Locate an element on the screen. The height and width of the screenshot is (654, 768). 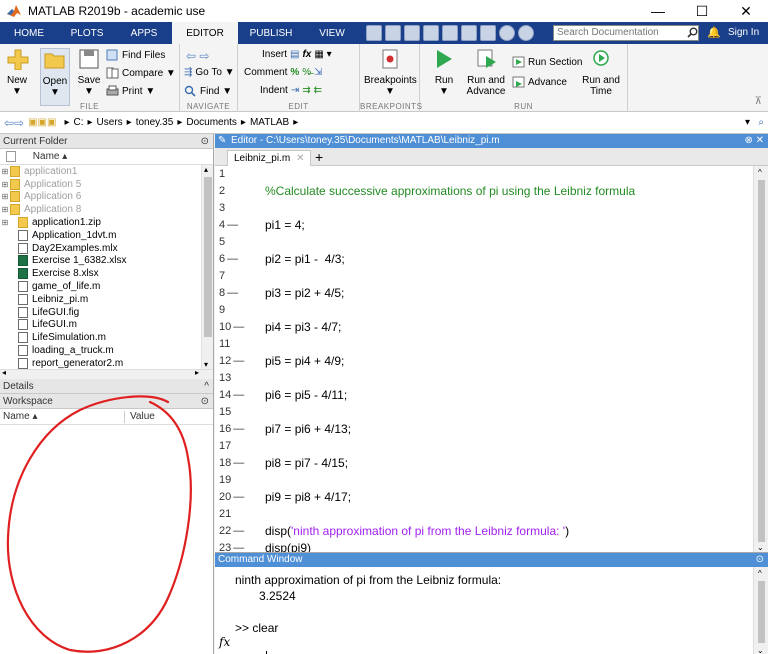
path-root-arrow-icon: ▸ is located at coordinates (66, 122).